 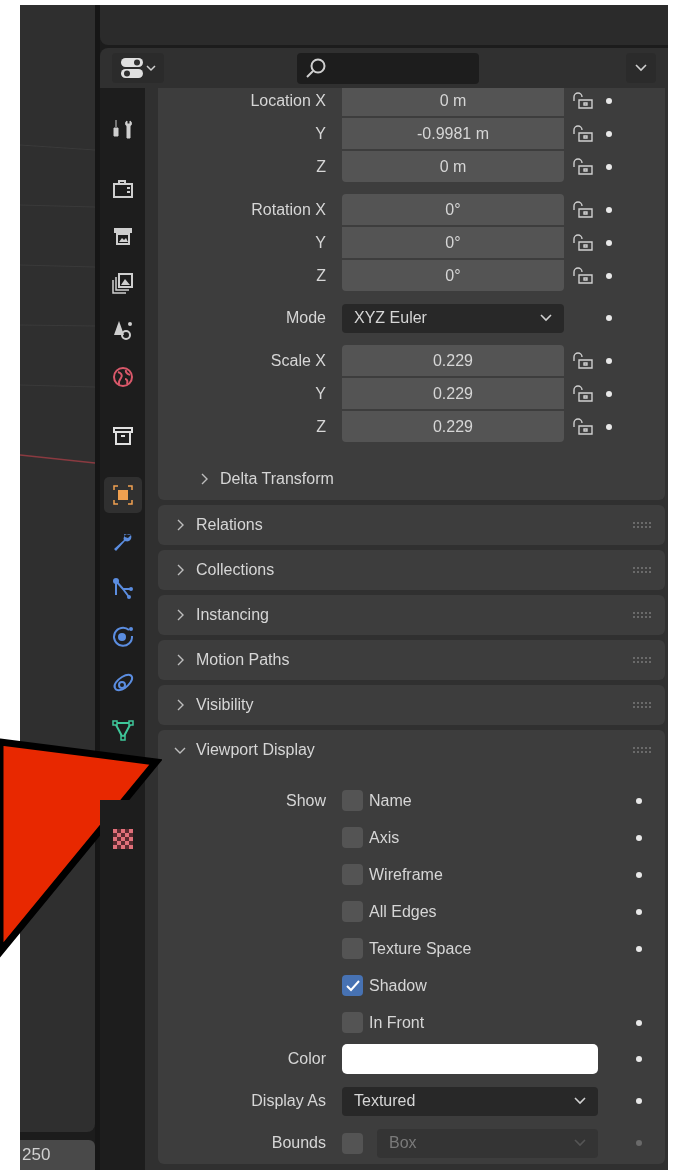 I want to click on editor-type-button, so click(x=138, y=68).